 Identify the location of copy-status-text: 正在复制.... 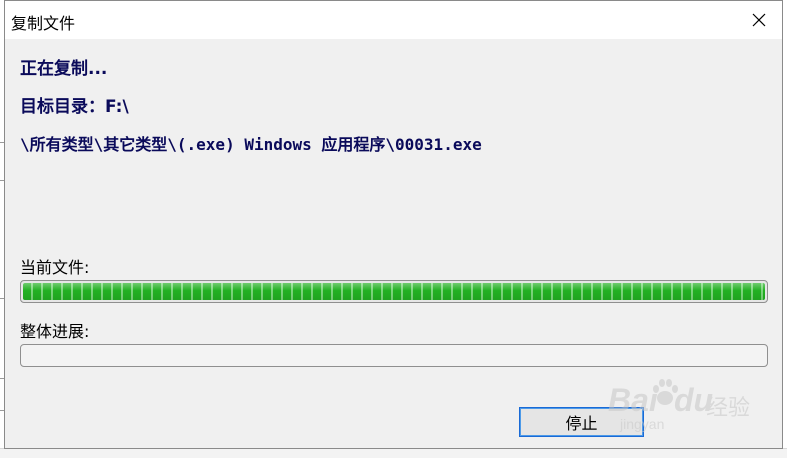
(64, 69).